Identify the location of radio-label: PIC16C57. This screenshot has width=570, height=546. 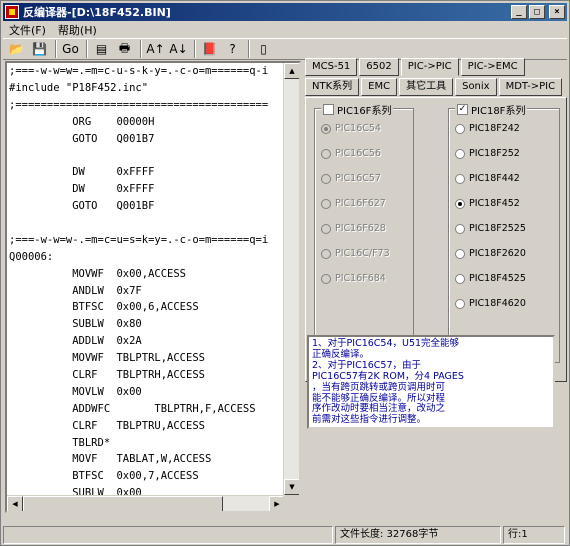
(358, 178).